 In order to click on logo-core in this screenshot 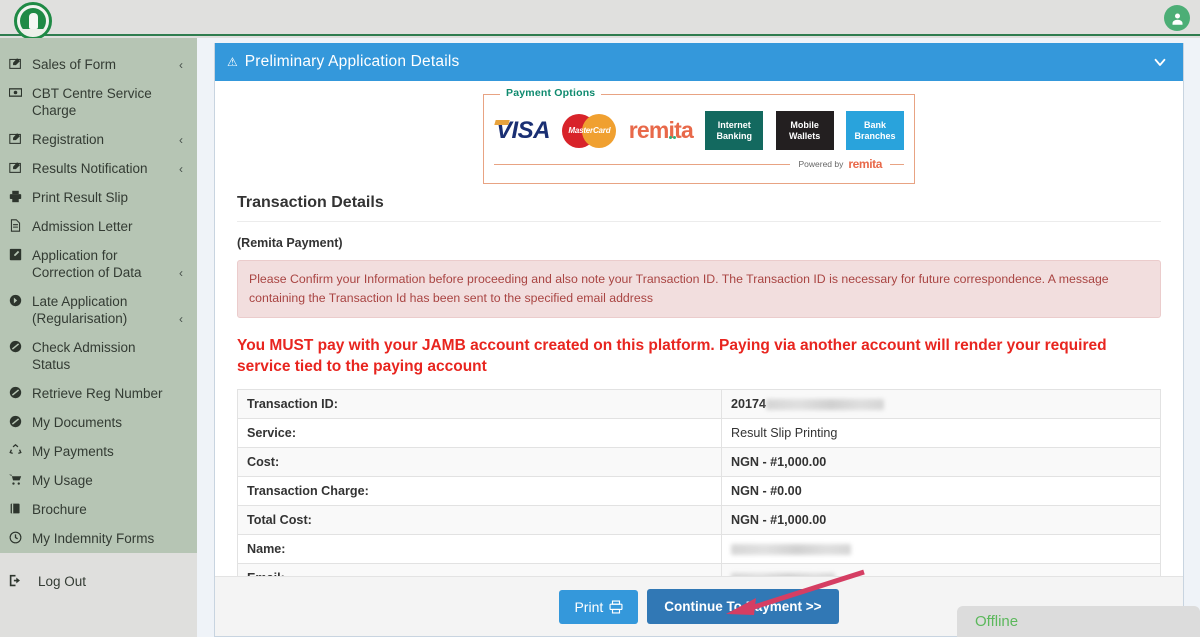, I will do `click(33, 21)`.